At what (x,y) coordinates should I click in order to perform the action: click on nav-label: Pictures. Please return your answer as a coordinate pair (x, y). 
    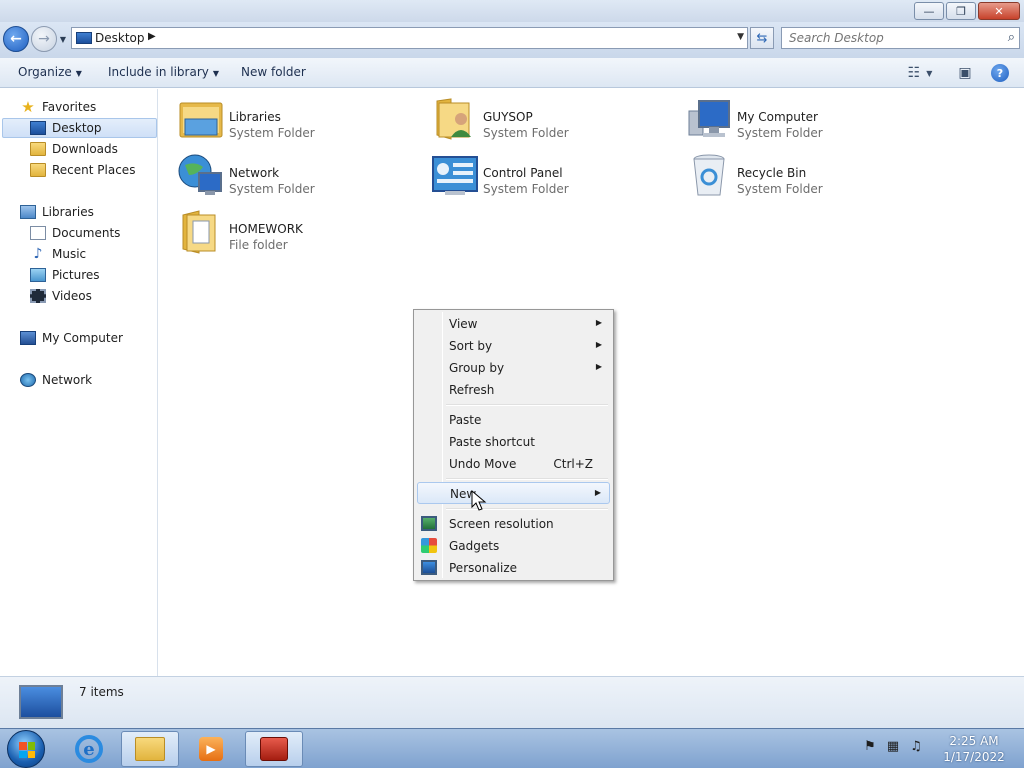
    Looking at the image, I should click on (76, 275).